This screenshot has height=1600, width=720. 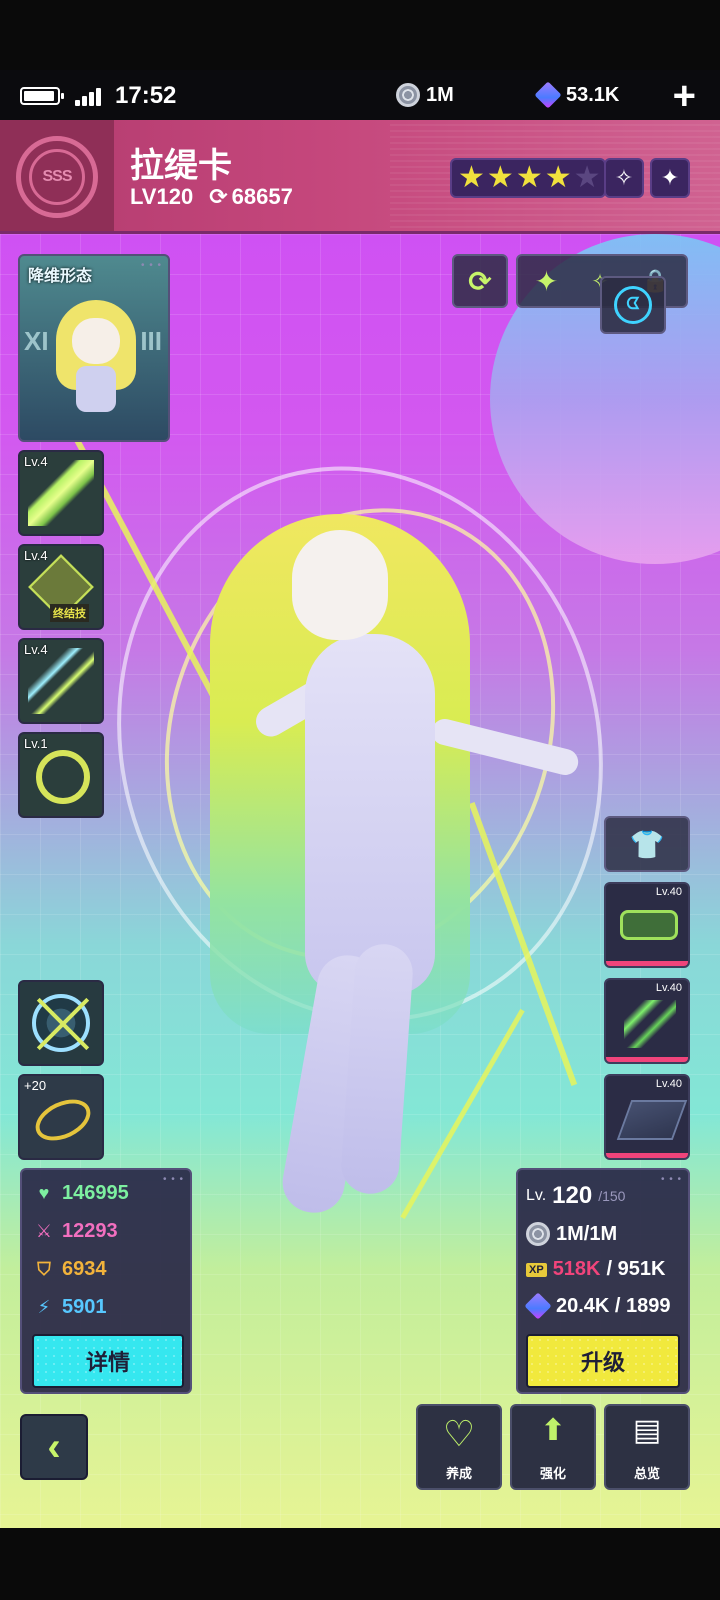 What do you see at coordinates (262, 196) in the screenshot?
I see `power-value: 68657` at bounding box center [262, 196].